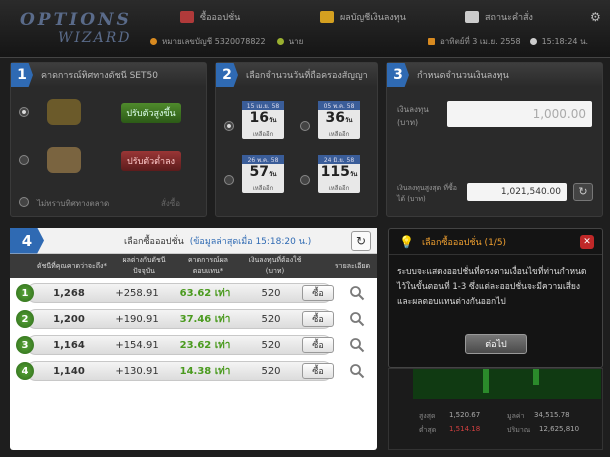 The image size is (610, 457). Describe the element at coordinates (205, 371) in the screenshot. I see `expected-return: 14.38 เท่า` at that location.